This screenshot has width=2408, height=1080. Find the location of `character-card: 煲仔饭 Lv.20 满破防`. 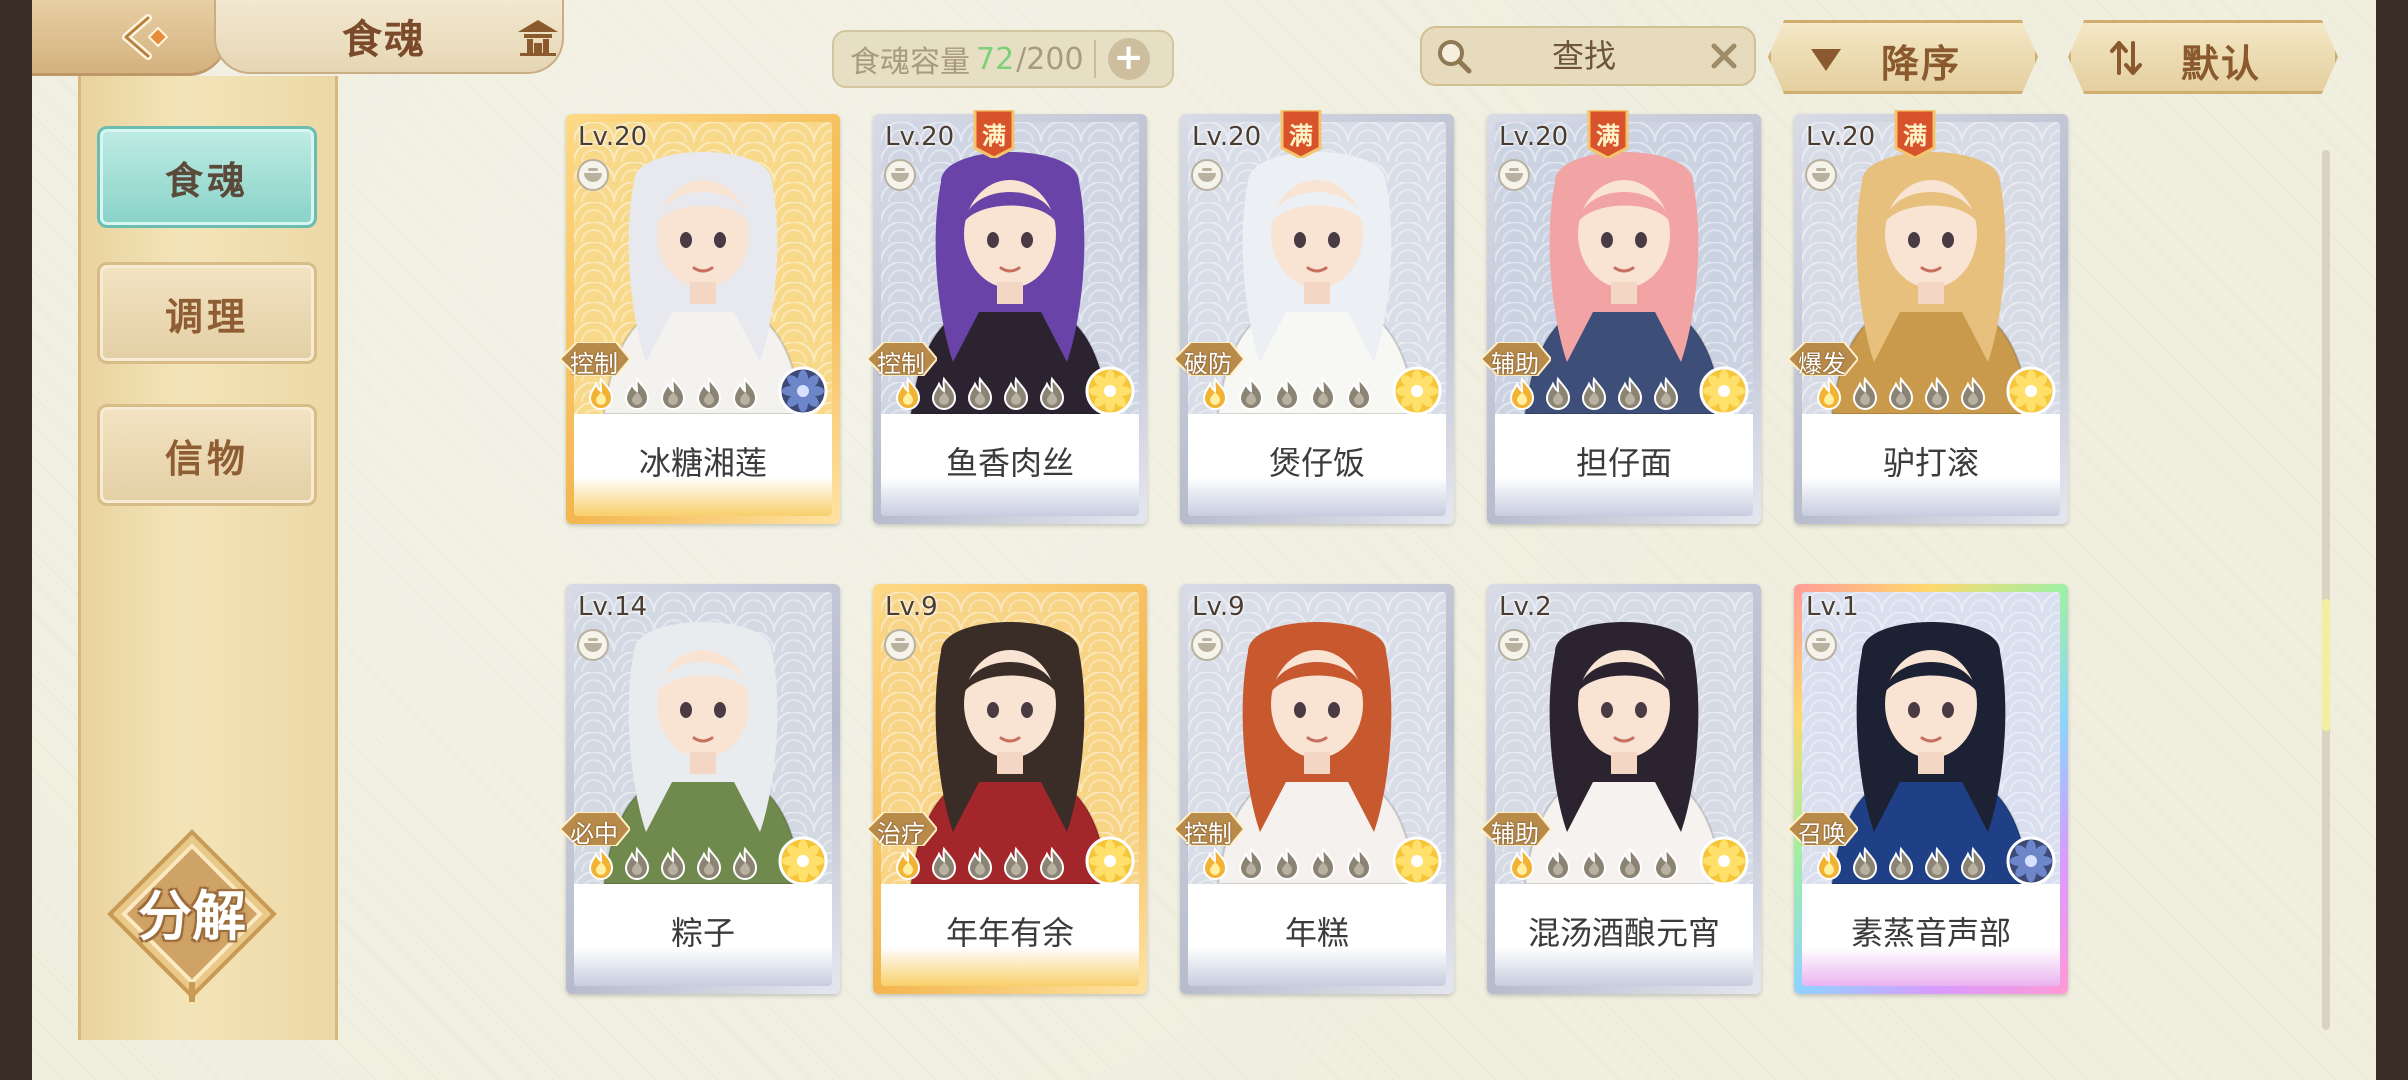

character-card: 煲仔饭 Lv.20 满破防 is located at coordinates (1314, 317).